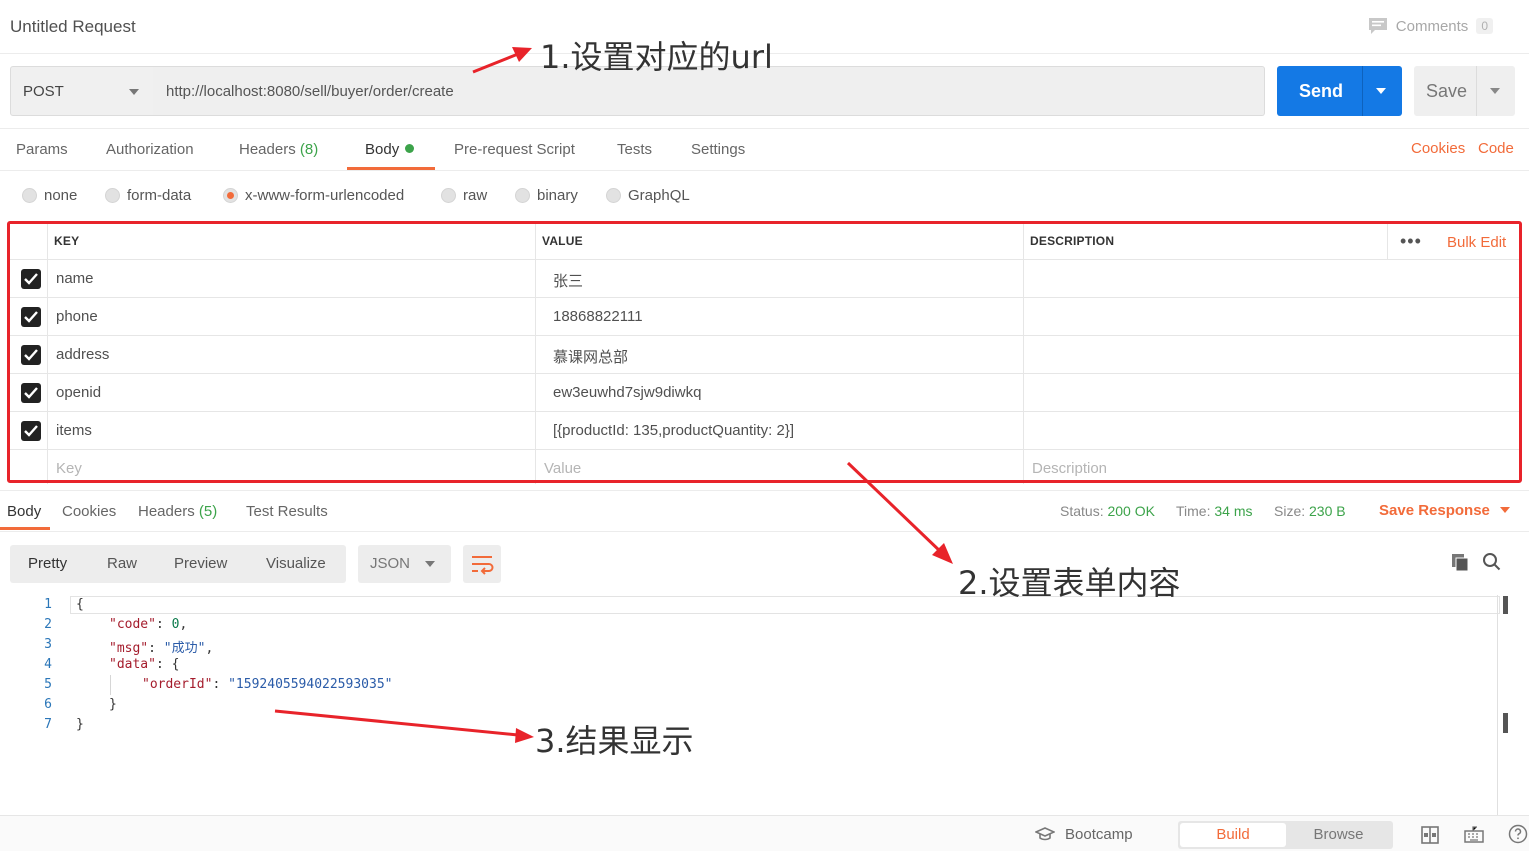 This screenshot has height=851, width=1529. Describe the element at coordinates (1430, 835) in the screenshot. I see `two-pane-icon` at that location.